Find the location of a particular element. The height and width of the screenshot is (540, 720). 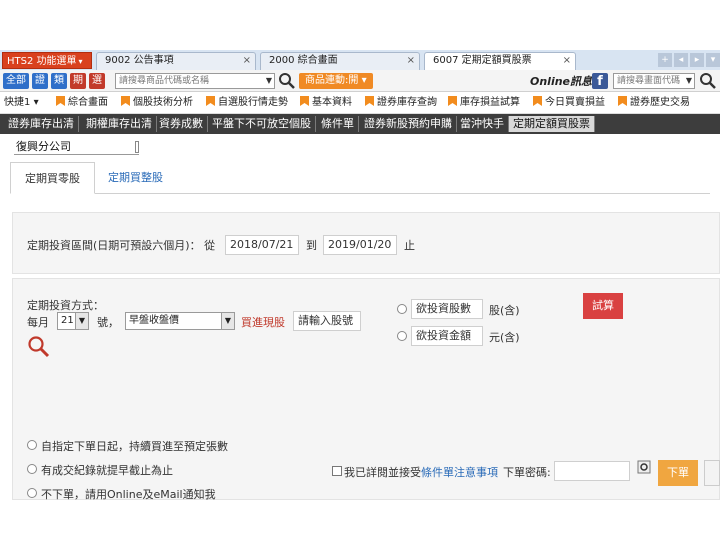

quick-item-label: 證券歷史交易 is located at coordinates (660, 102).